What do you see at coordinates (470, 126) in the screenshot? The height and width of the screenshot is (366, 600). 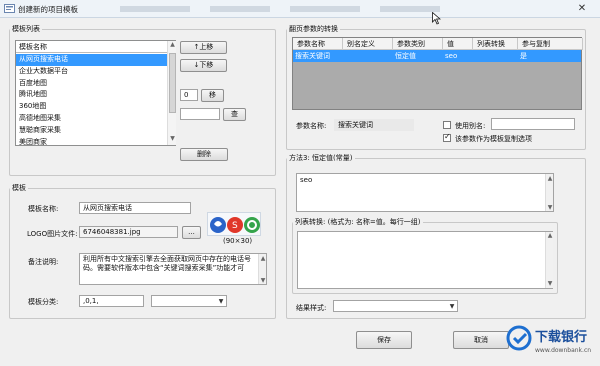 I see `use-alias-label: 使用别名:` at bounding box center [470, 126].